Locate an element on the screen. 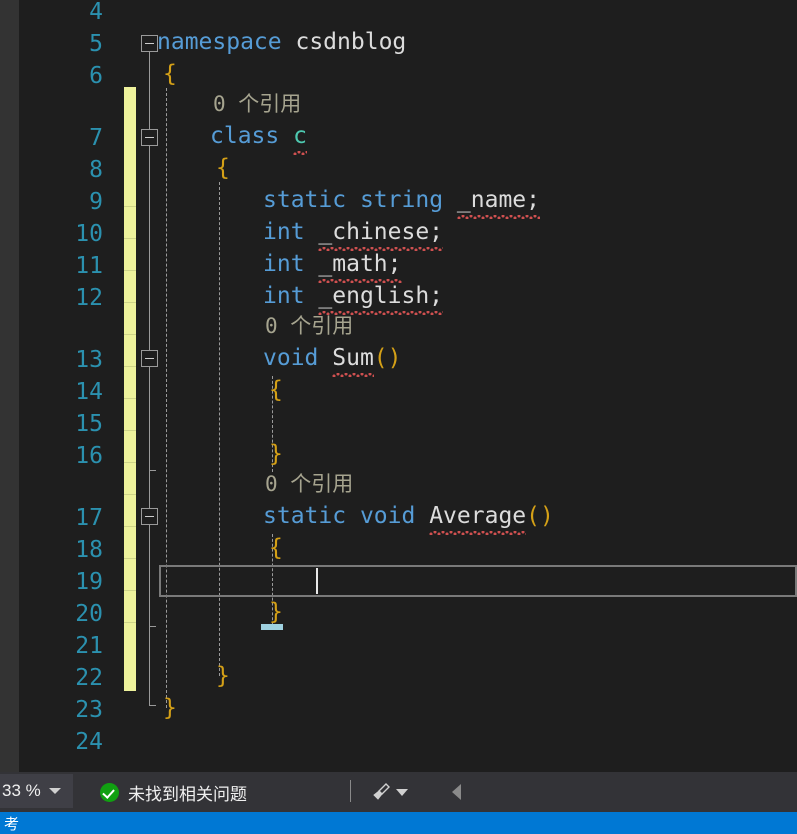  outline-tick-namespace is located at coordinates (152, 705).